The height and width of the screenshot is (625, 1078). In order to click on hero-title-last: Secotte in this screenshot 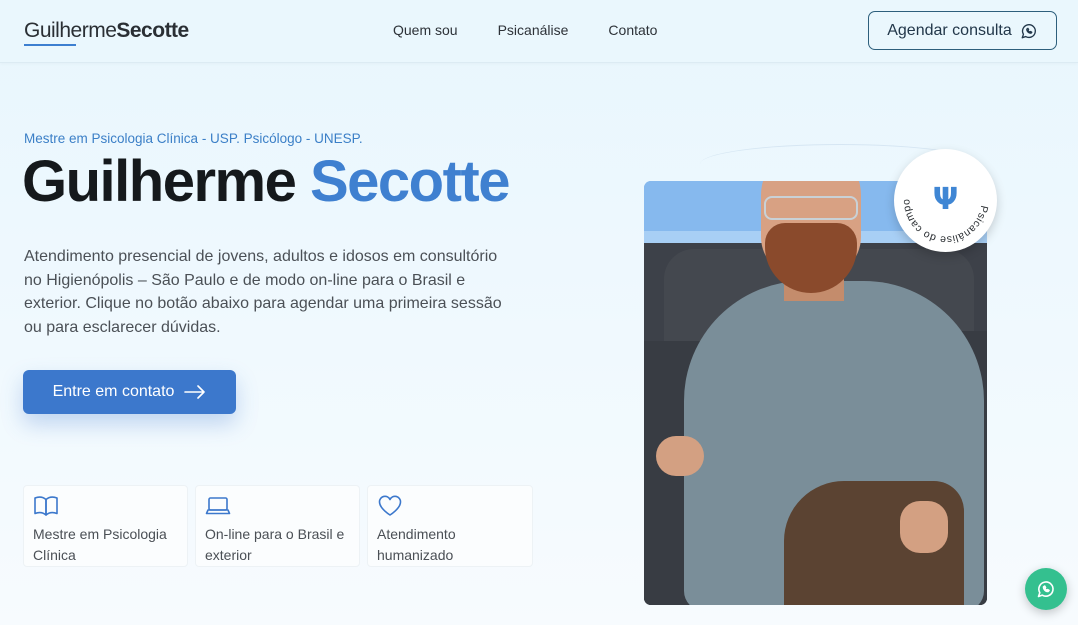, I will do `click(410, 181)`.